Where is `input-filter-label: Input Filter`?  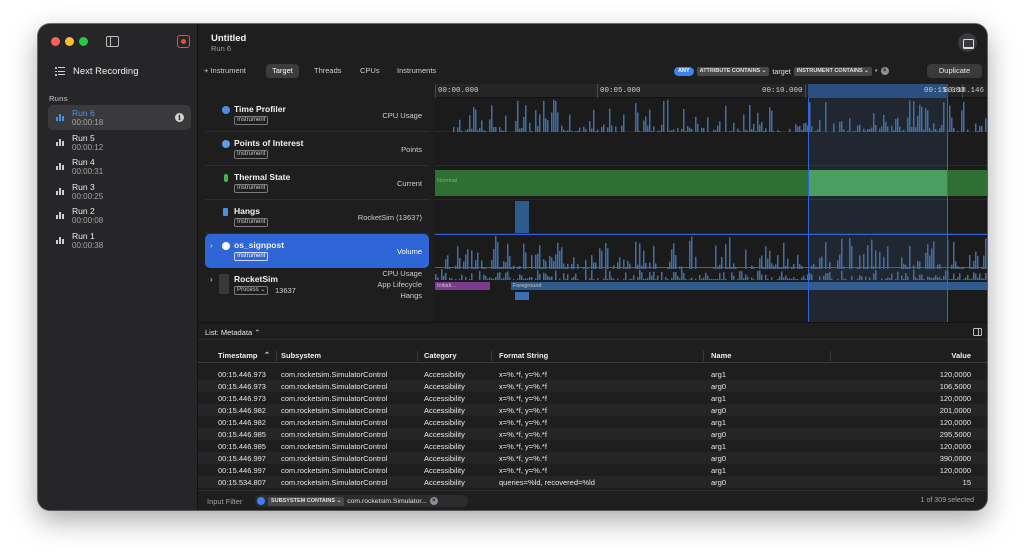
input-filter-label: Input Filter is located at coordinates (225, 501).